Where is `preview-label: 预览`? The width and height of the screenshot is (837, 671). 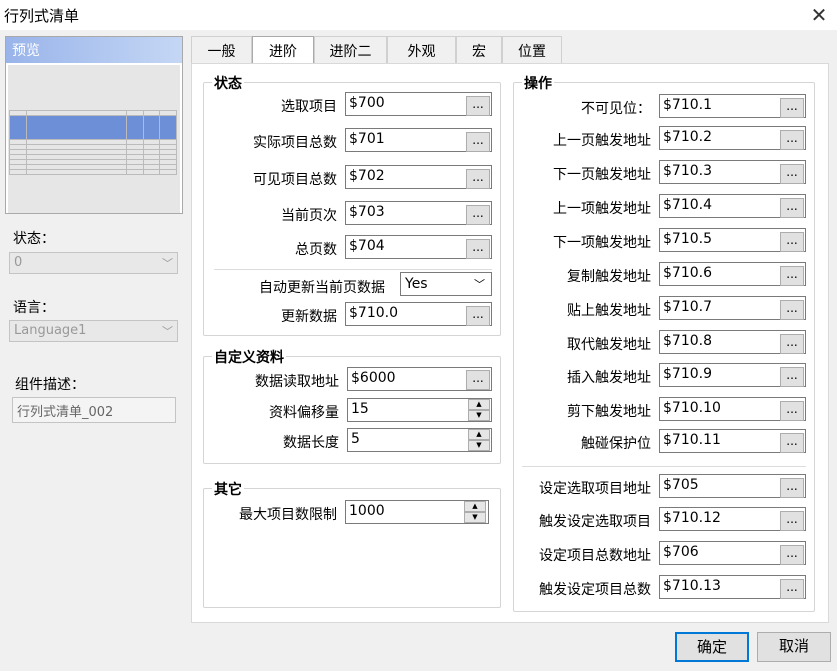 preview-label: 预览 is located at coordinates (94, 50).